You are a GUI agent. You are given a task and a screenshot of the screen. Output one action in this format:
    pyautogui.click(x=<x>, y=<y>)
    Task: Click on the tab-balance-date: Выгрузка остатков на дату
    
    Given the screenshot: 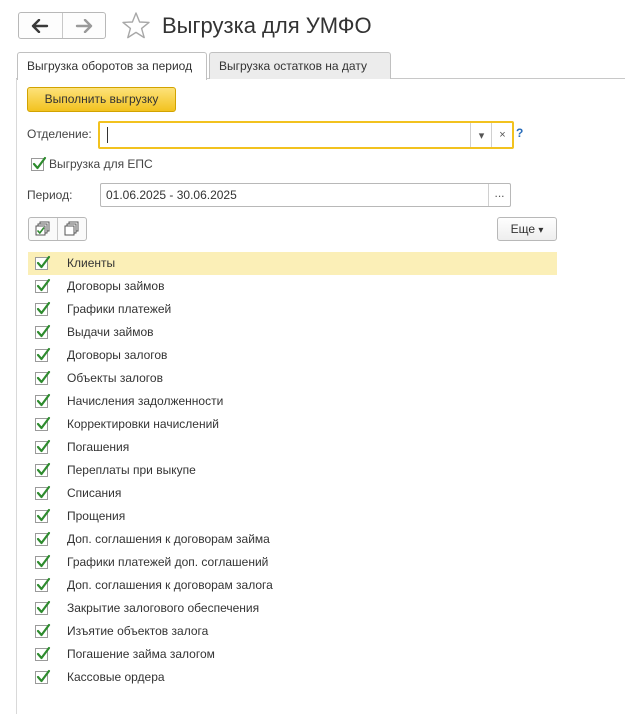 What is the action you would take?
    pyautogui.click(x=300, y=65)
    